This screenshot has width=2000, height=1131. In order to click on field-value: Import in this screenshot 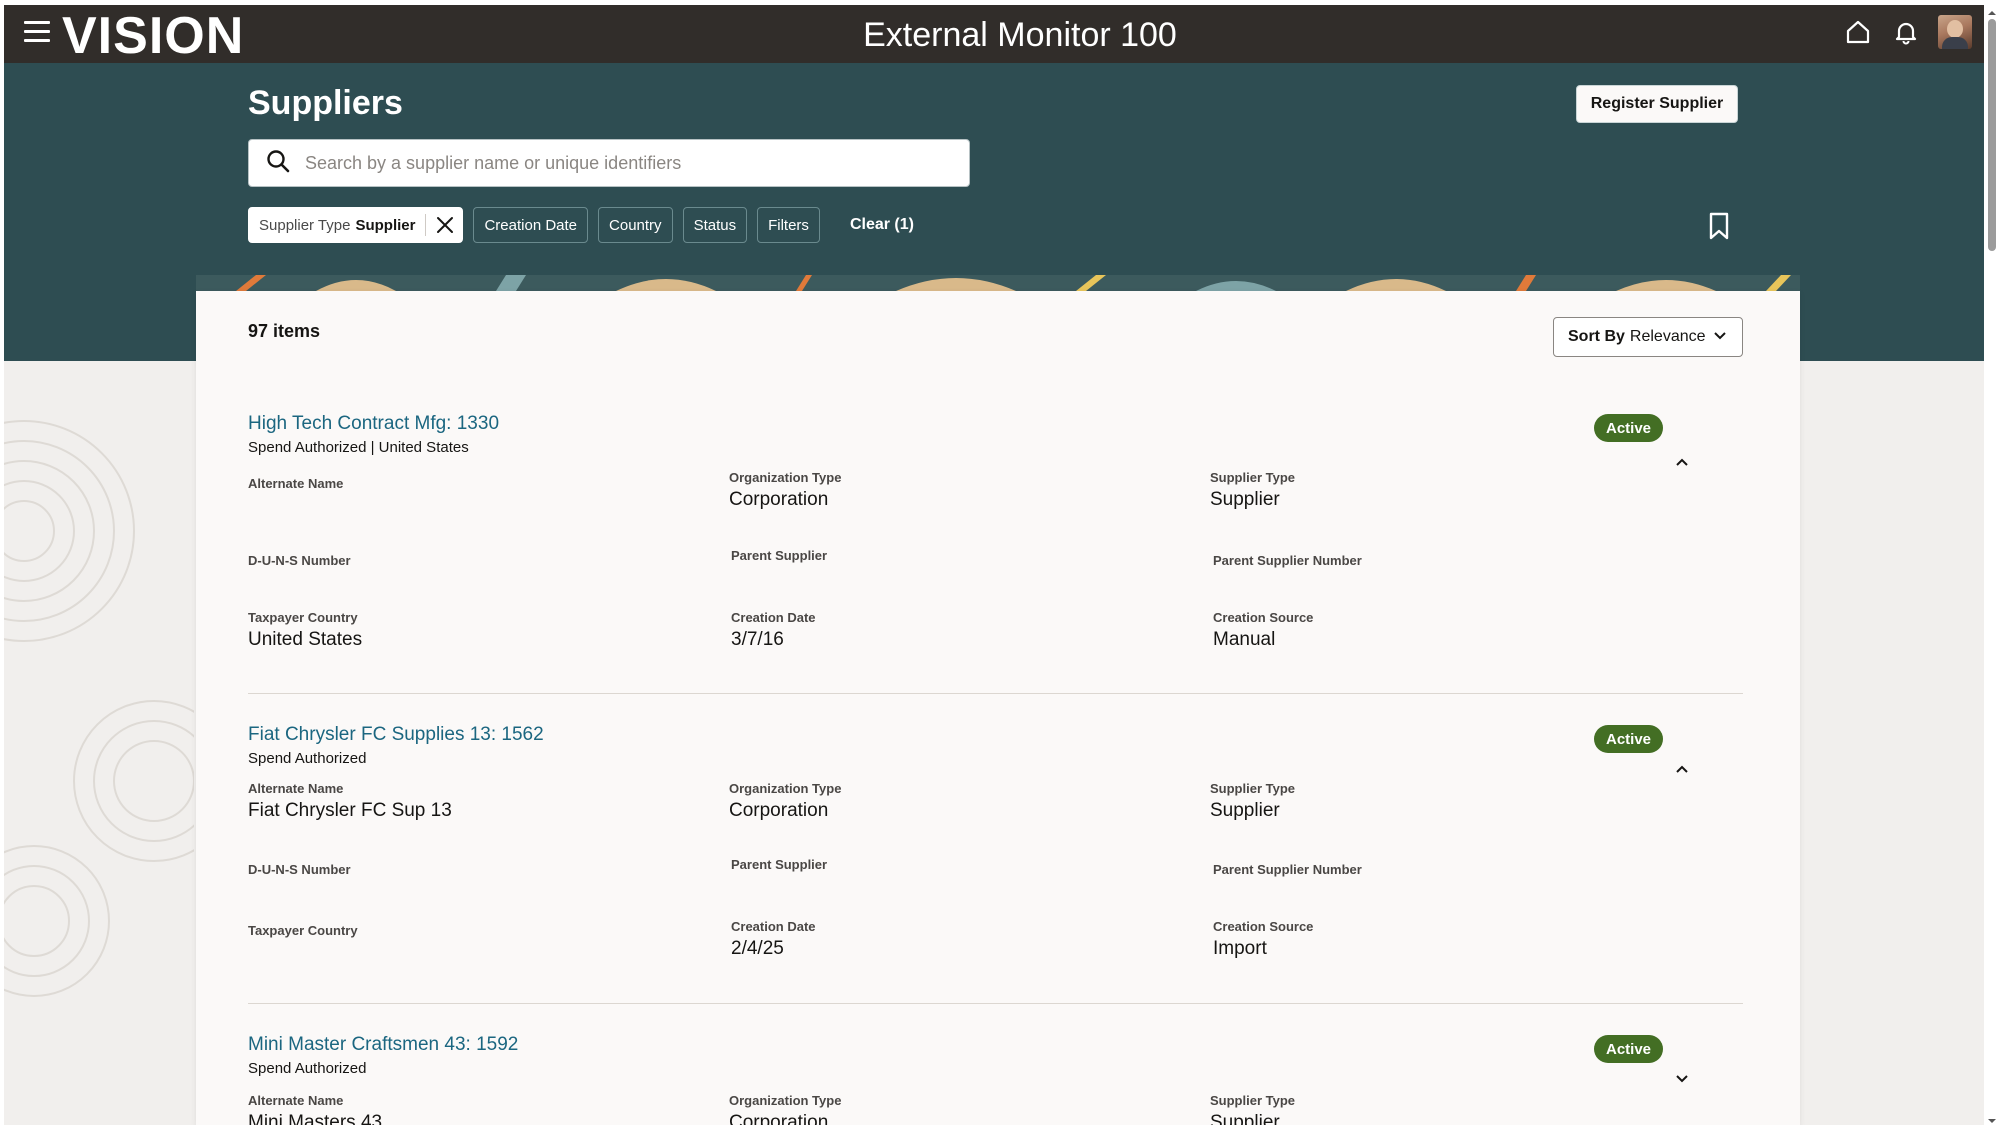, I will do `click(1240, 948)`.